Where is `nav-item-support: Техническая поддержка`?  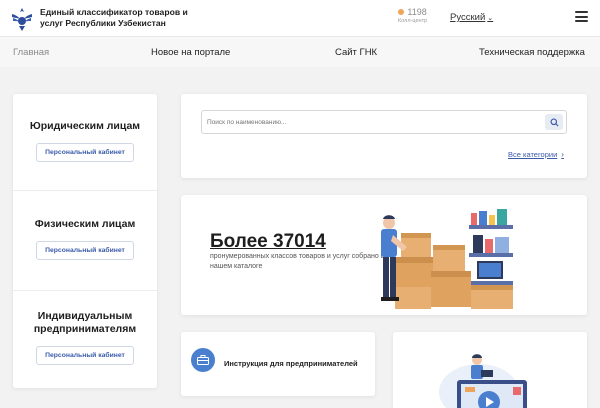
nav-item-support: Техническая поддержка is located at coordinates (532, 52).